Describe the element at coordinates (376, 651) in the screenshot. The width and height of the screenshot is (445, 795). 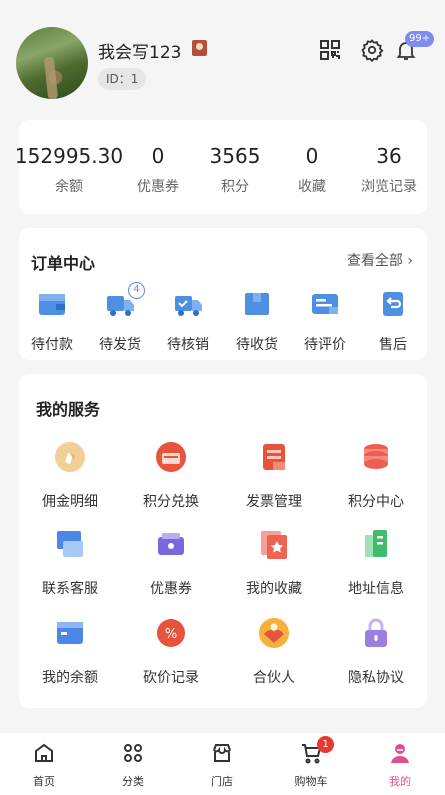
I see `service-privacy-policy: 隐私协议` at that location.